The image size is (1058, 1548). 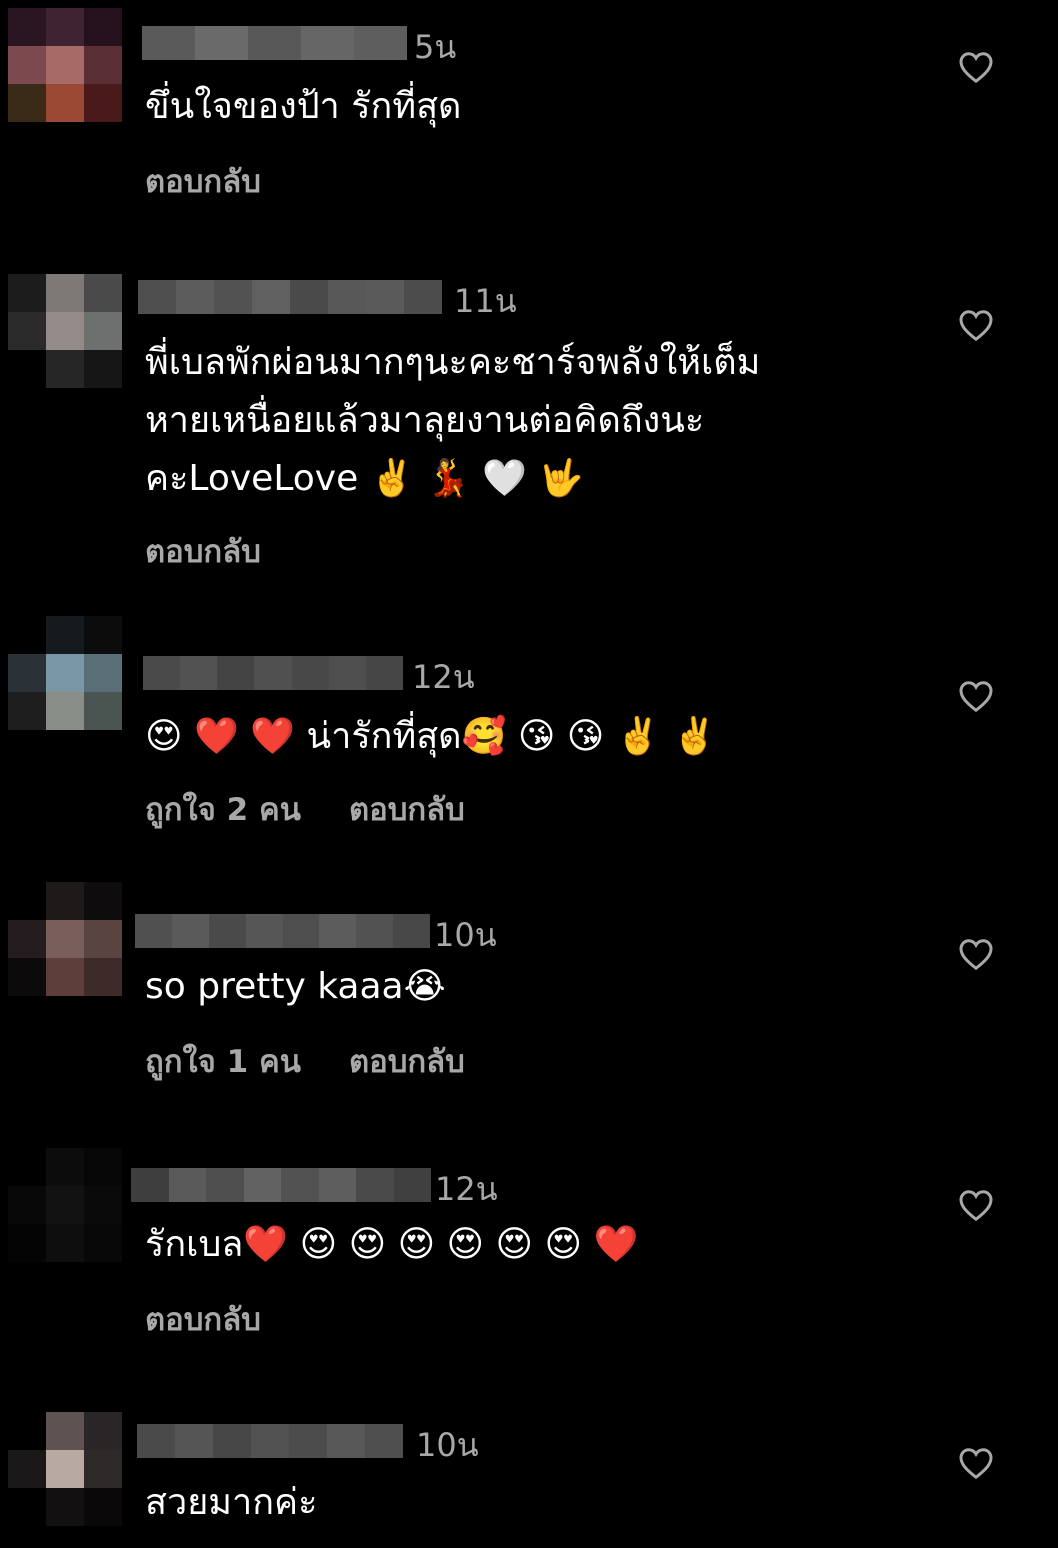 I want to click on timestamp: 11น, so click(x=485, y=301).